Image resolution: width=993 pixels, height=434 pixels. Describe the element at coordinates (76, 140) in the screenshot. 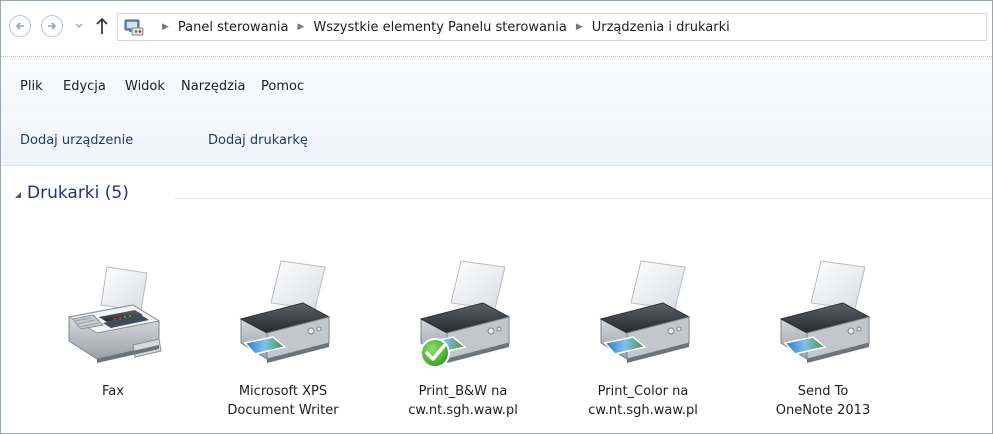

I see `add-device-button: Dodaj urządzenie` at that location.